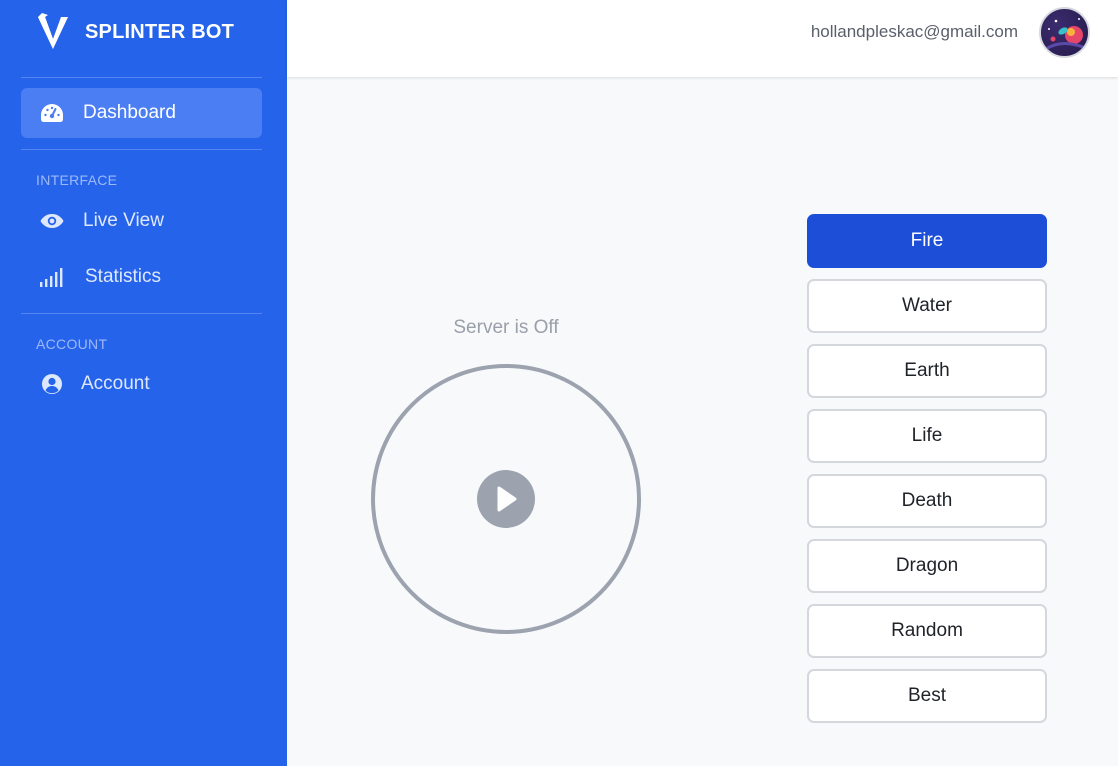 The image size is (1118, 766). What do you see at coordinates (115, 383) in the screenshot?
I see `sidebar-item-label: Account` at bounding box center [115, 383].